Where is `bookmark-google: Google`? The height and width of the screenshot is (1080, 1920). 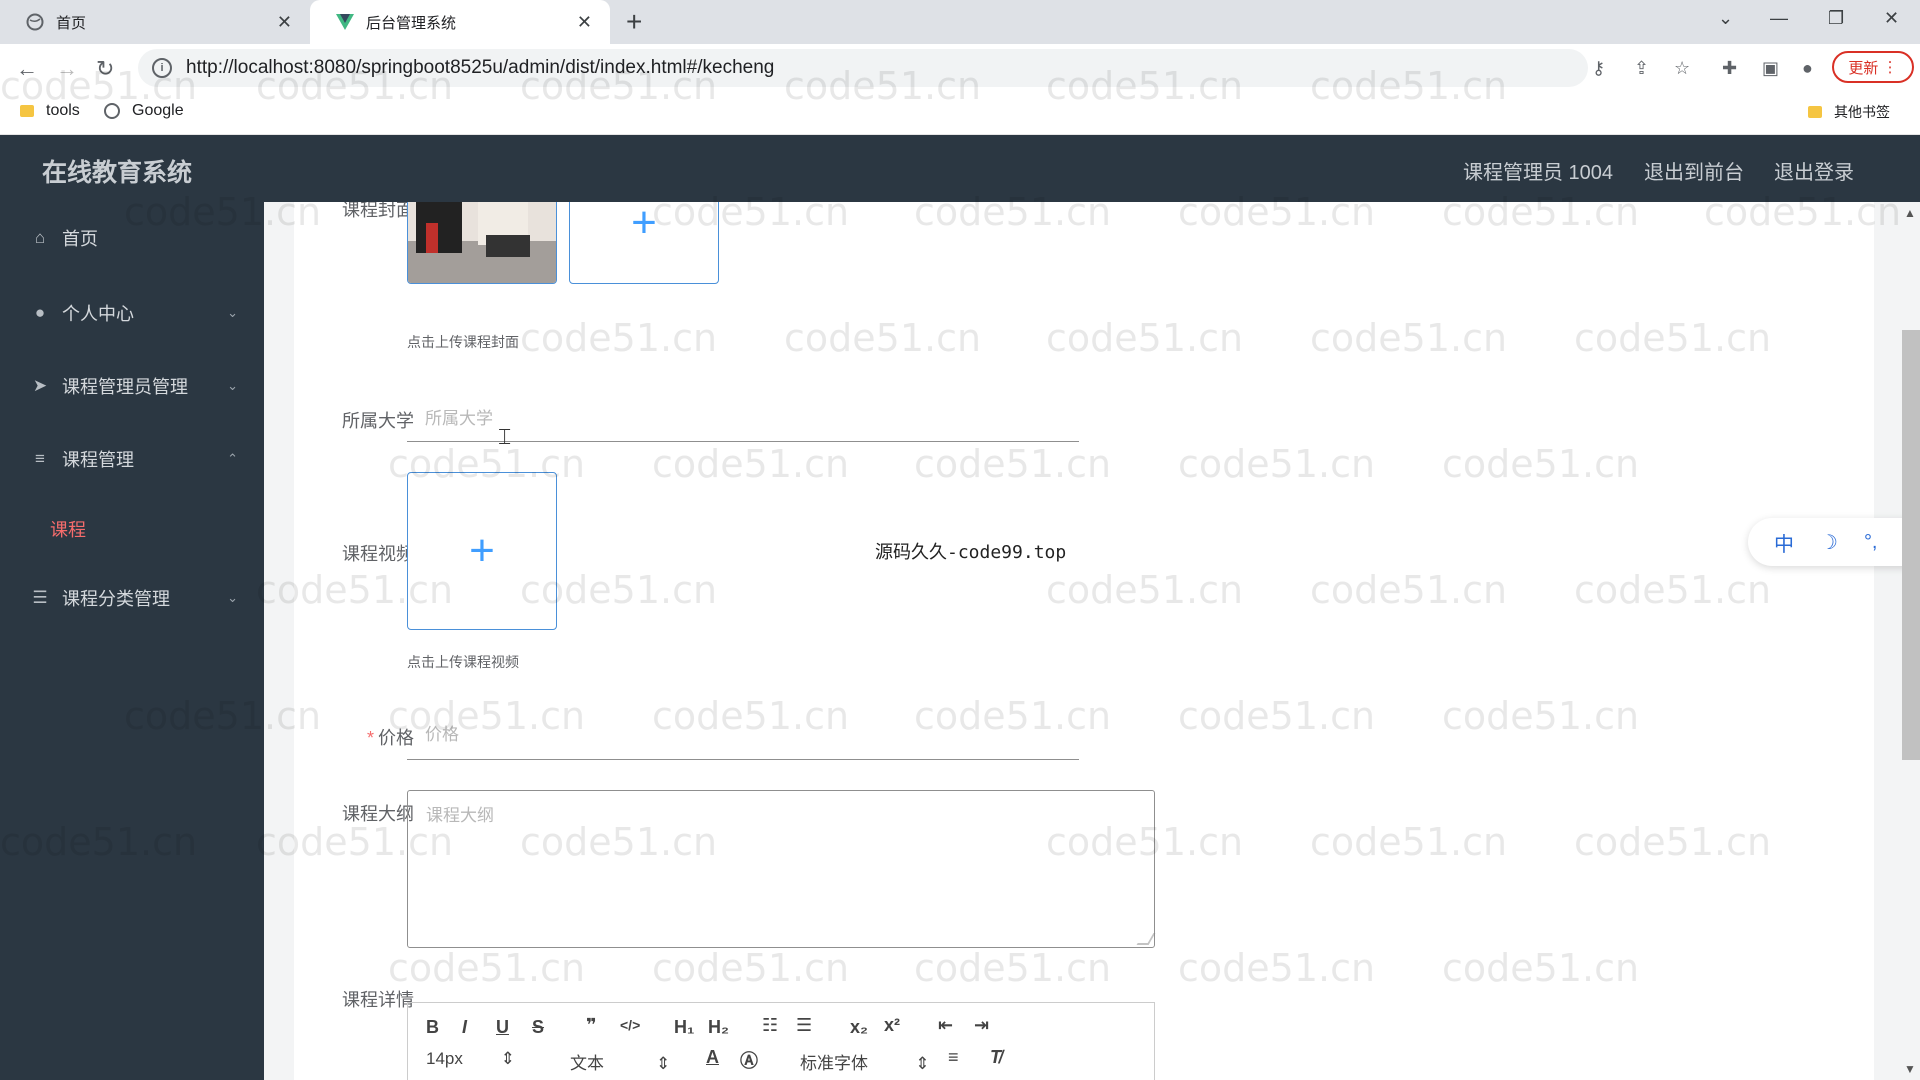
bookmark-google: Google is located at coordinates (144, 111).